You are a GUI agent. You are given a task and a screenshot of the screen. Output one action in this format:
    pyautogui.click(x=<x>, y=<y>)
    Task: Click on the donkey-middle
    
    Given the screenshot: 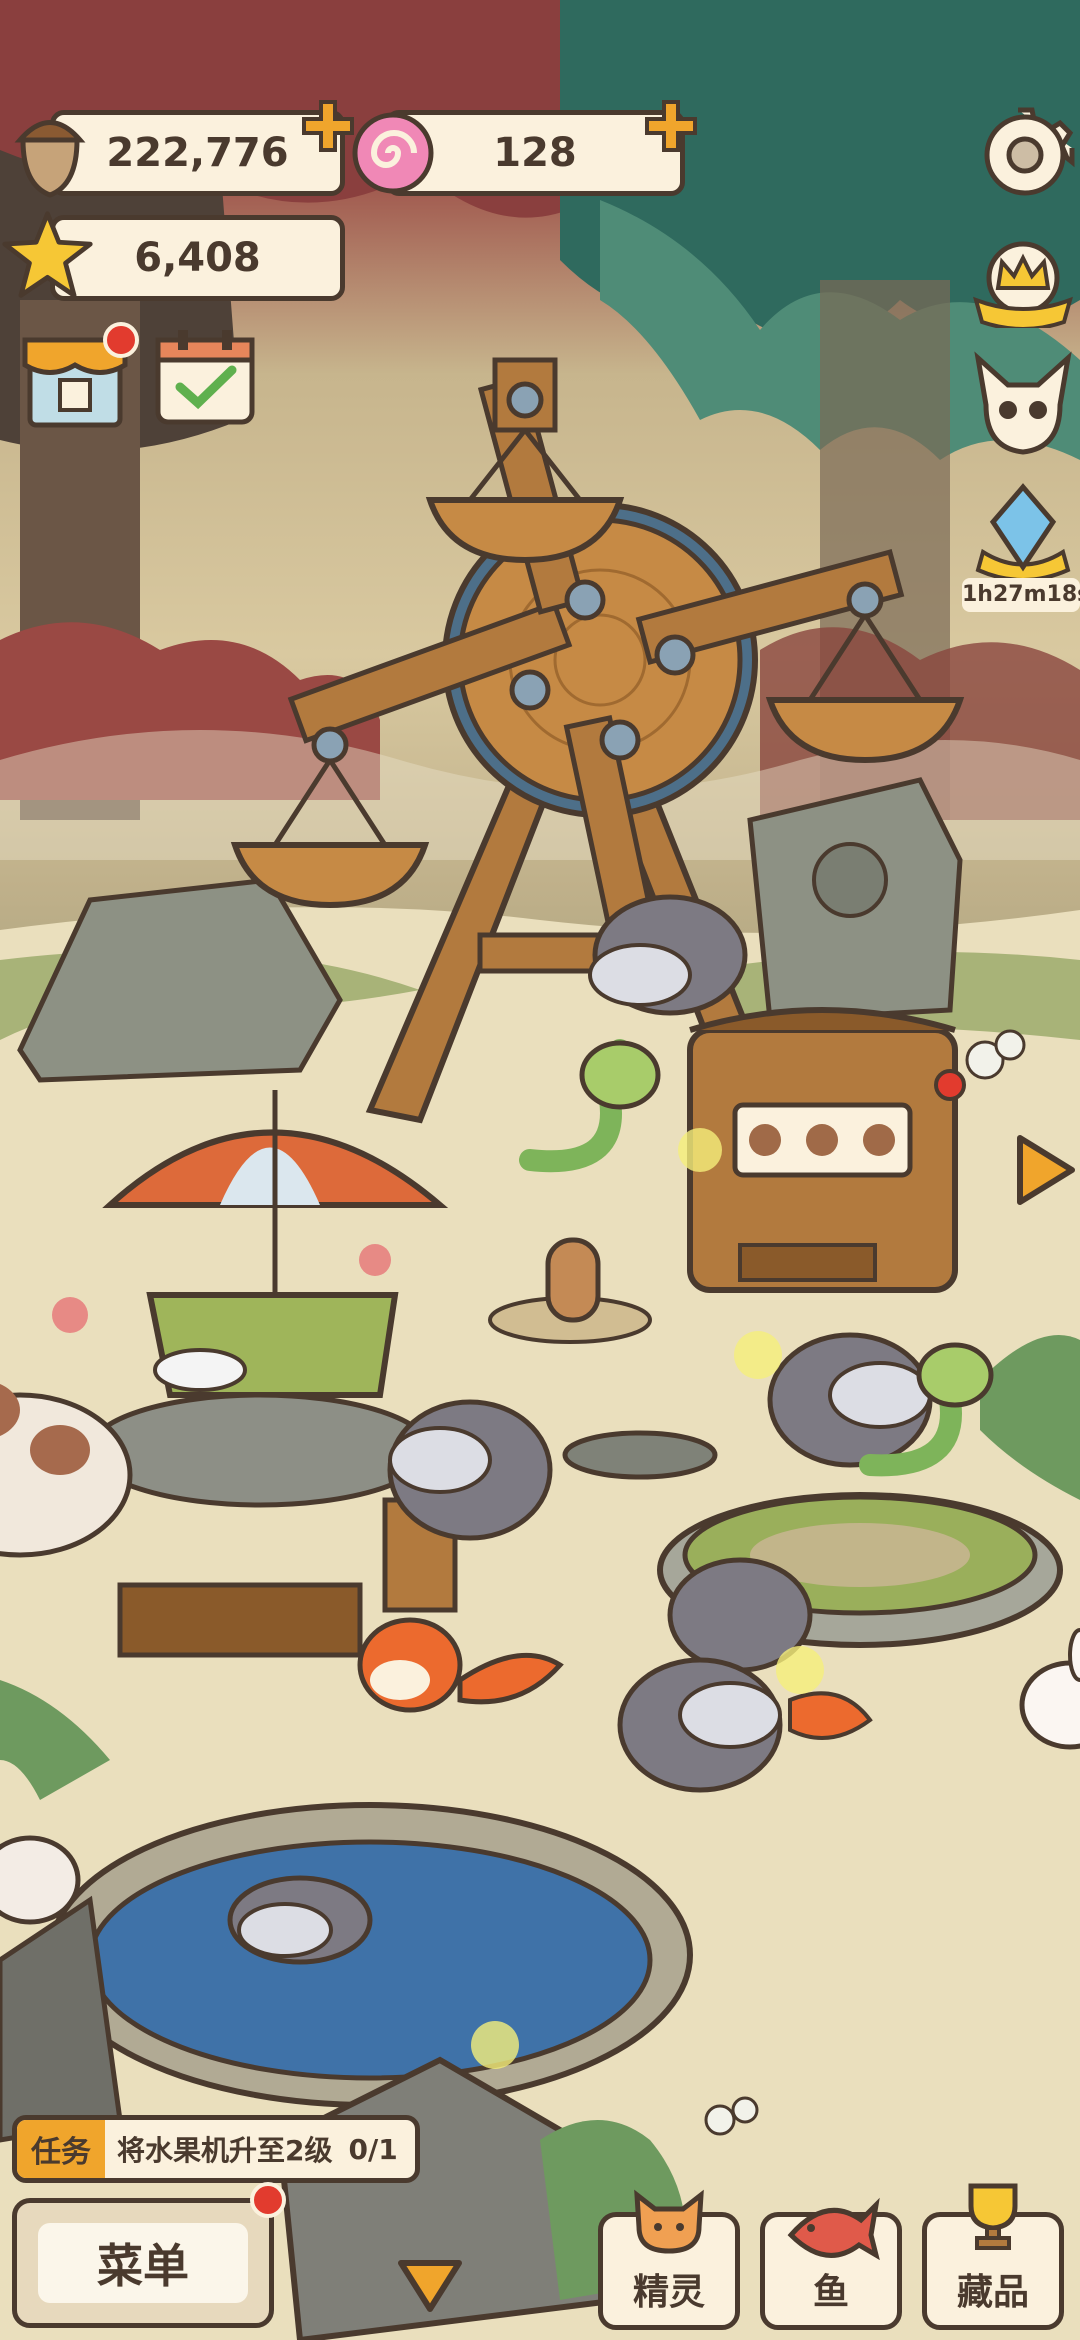 What is the action you would take?
    pyautogui.click(x=470, y=1470)
    